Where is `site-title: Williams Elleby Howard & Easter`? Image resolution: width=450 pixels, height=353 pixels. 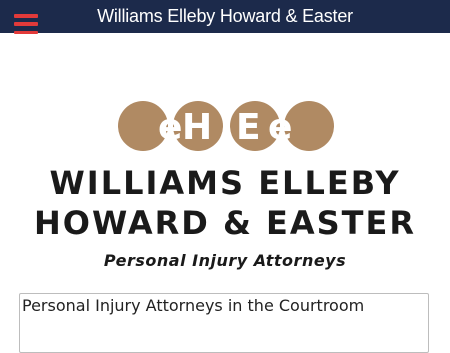 site-title: Williams Elleby Howard & Easter is located at coordinates (225, 16).